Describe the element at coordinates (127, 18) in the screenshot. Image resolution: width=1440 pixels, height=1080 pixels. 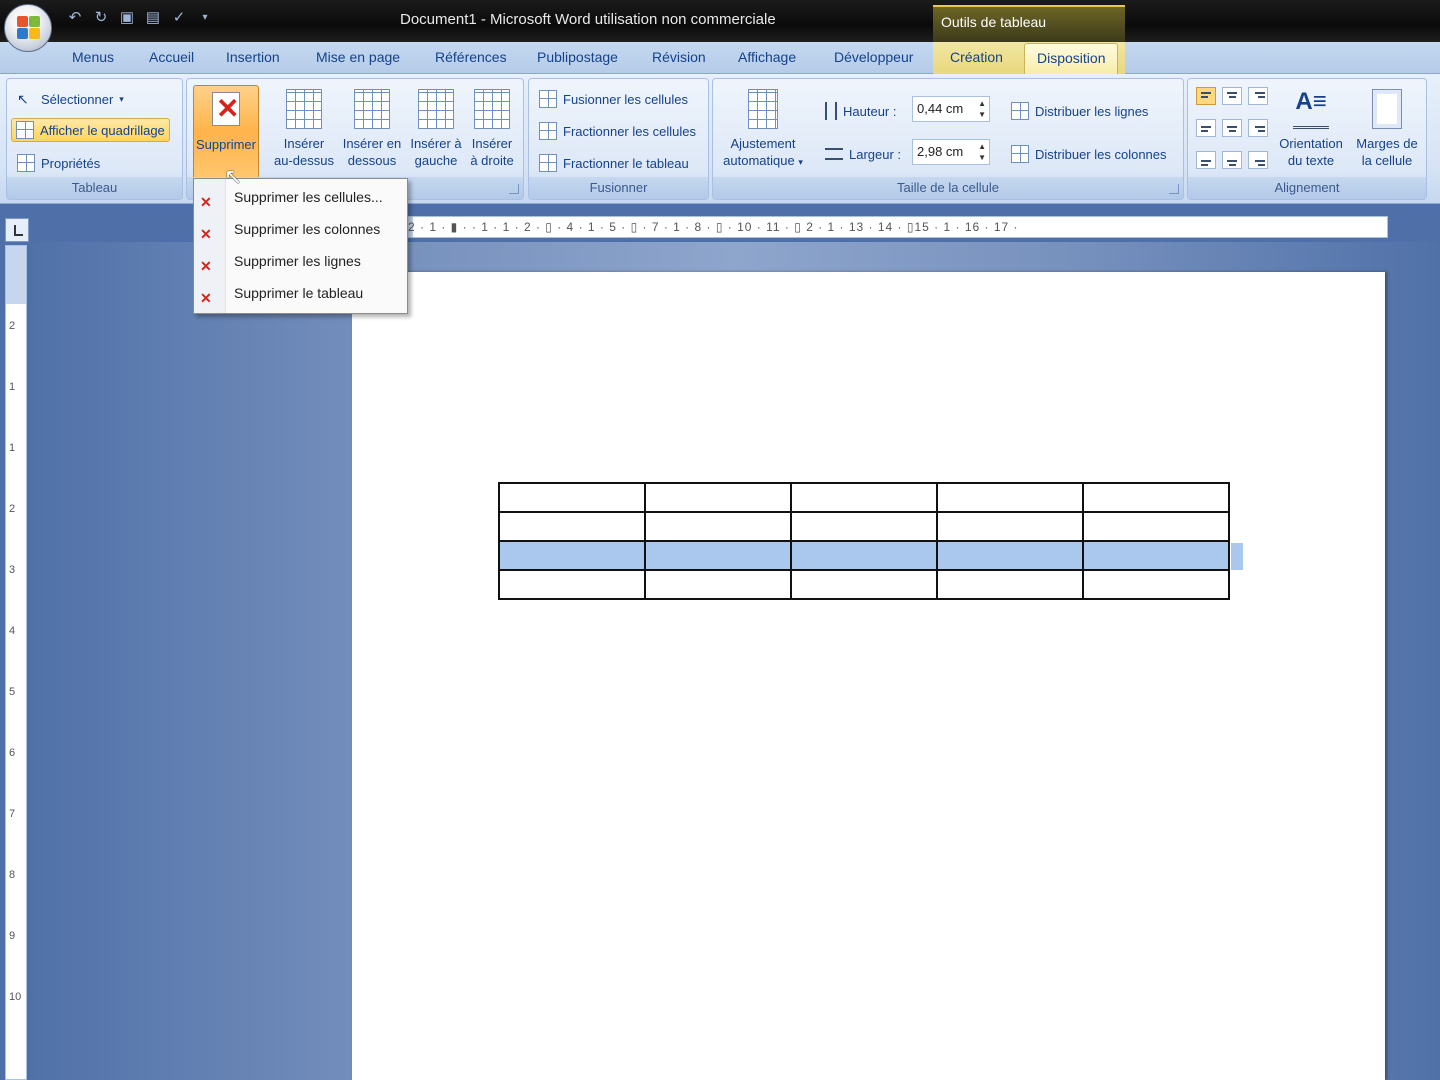
I see `save-icon: ▣` at that location.